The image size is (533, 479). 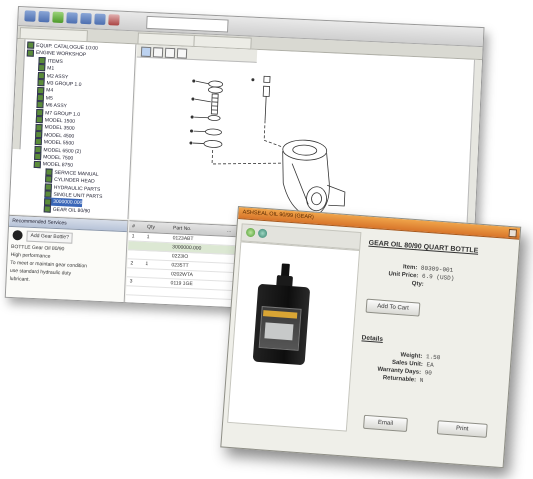 What do you see at coordinates (399, 379) in the screenshot?
I see `returnable-label: Returnable:` at bounding box center [399, 379].